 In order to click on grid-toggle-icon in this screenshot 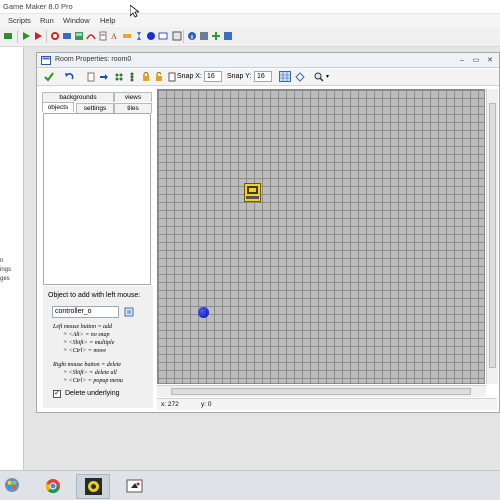, I will do `click(285, 76)`.